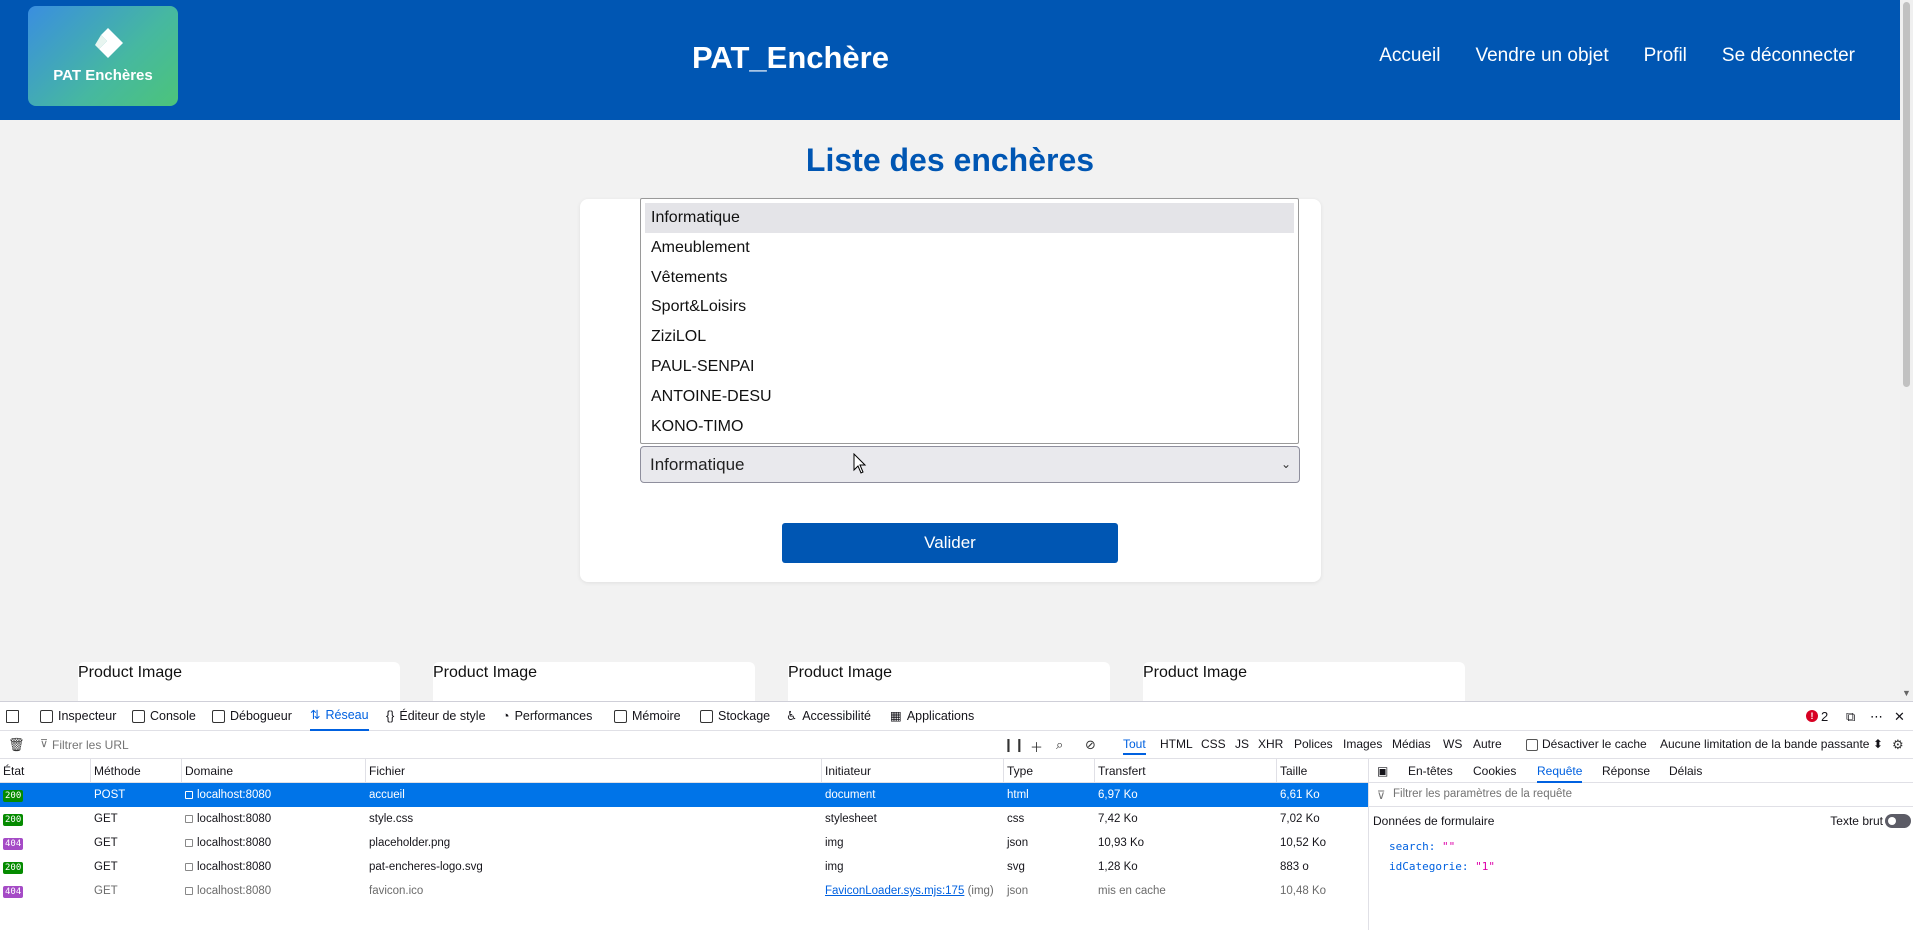 This screenshot has width=1913, height=930. What do you see at coordinates (969, 218) in the screenshot?
I see `category-option: Informatique` at bounding box center [969, 218].